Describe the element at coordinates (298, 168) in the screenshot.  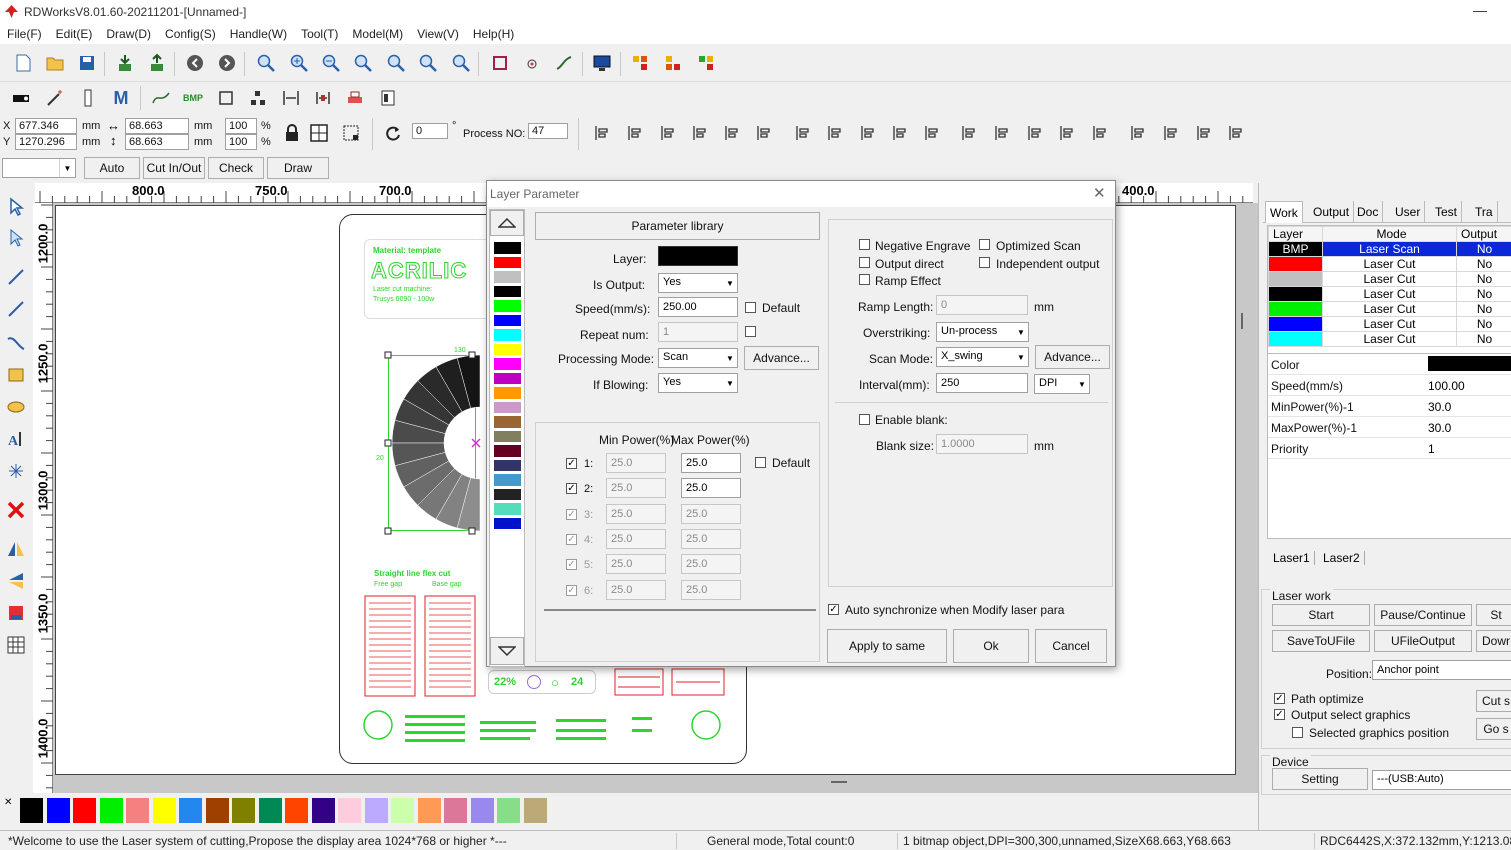
I see `draw-button: Draw` at that location.